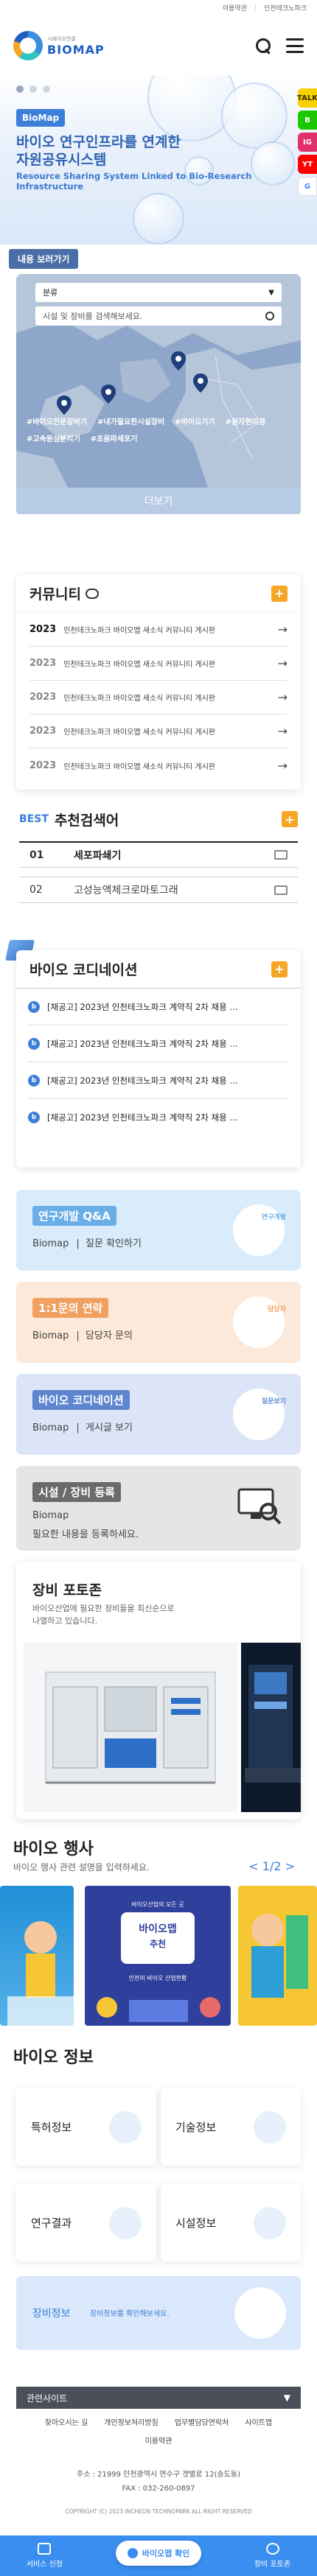 The height and width of the screenshot is (2576, 317). Describe the element at coordinates (64, 1620) in the screenshot. I see `equipment-desc: 나열하고 있습니다.` at that location.